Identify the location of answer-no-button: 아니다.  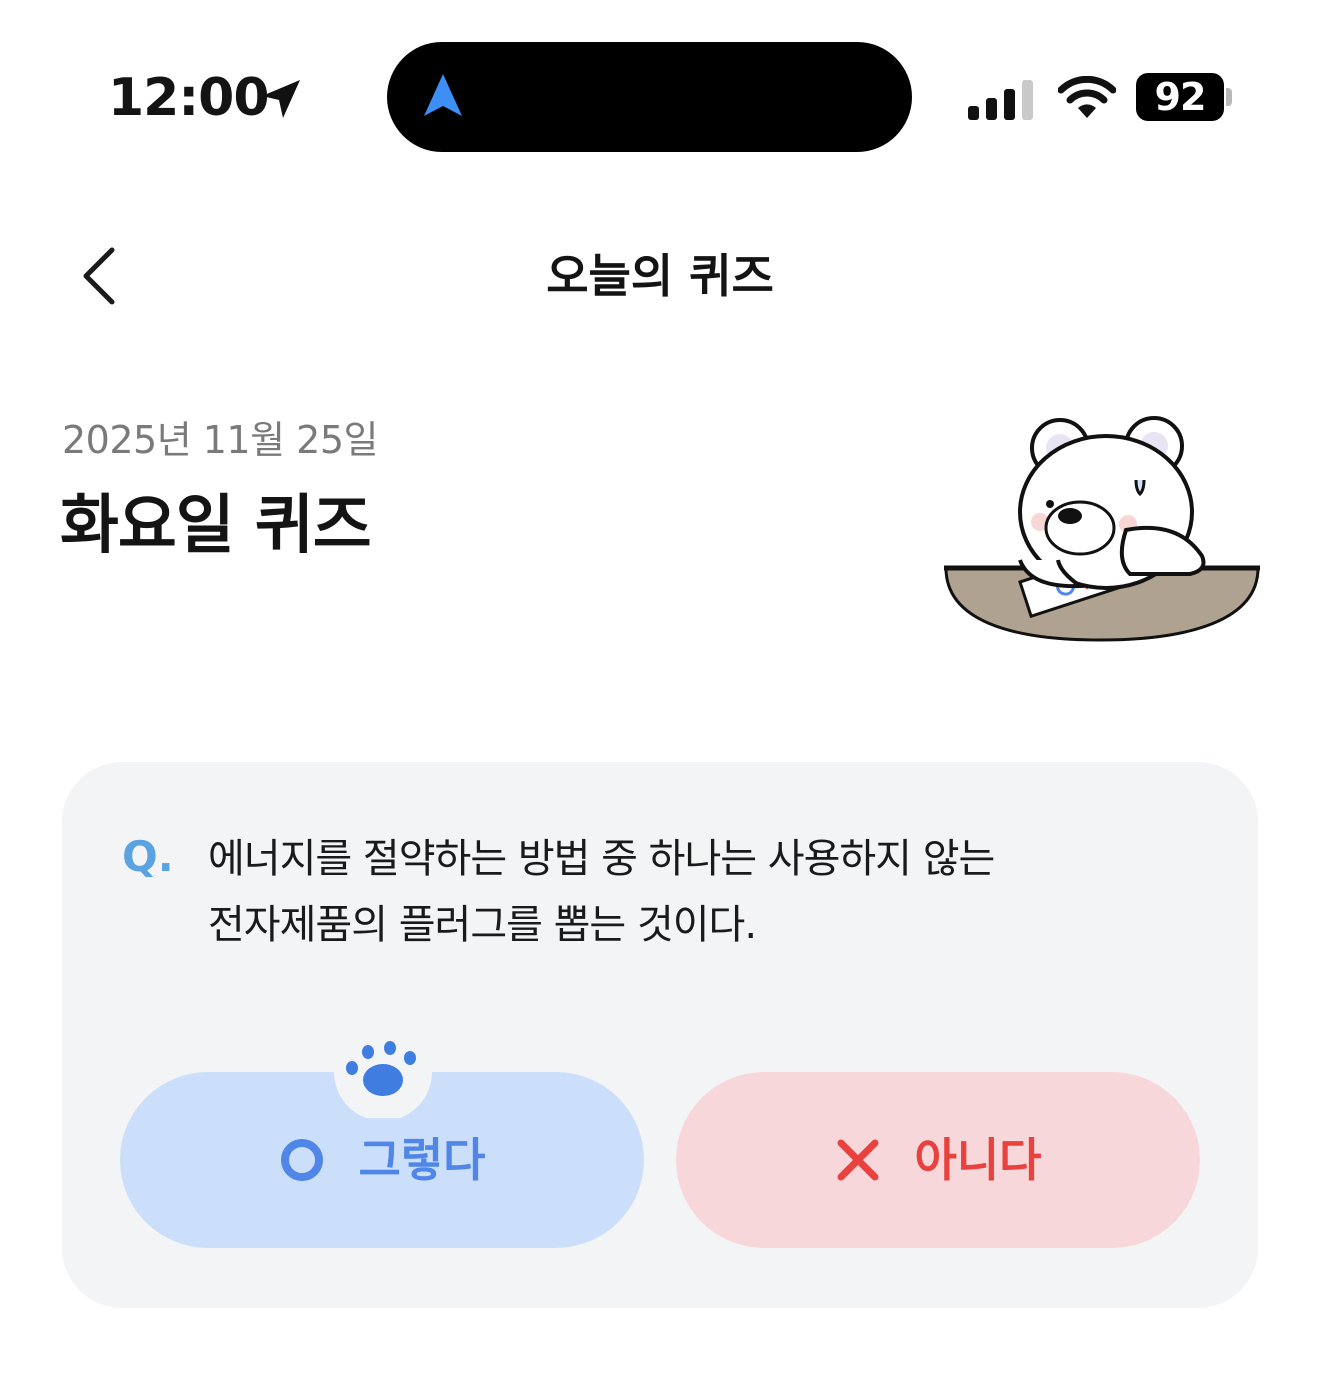
(938, 1160).